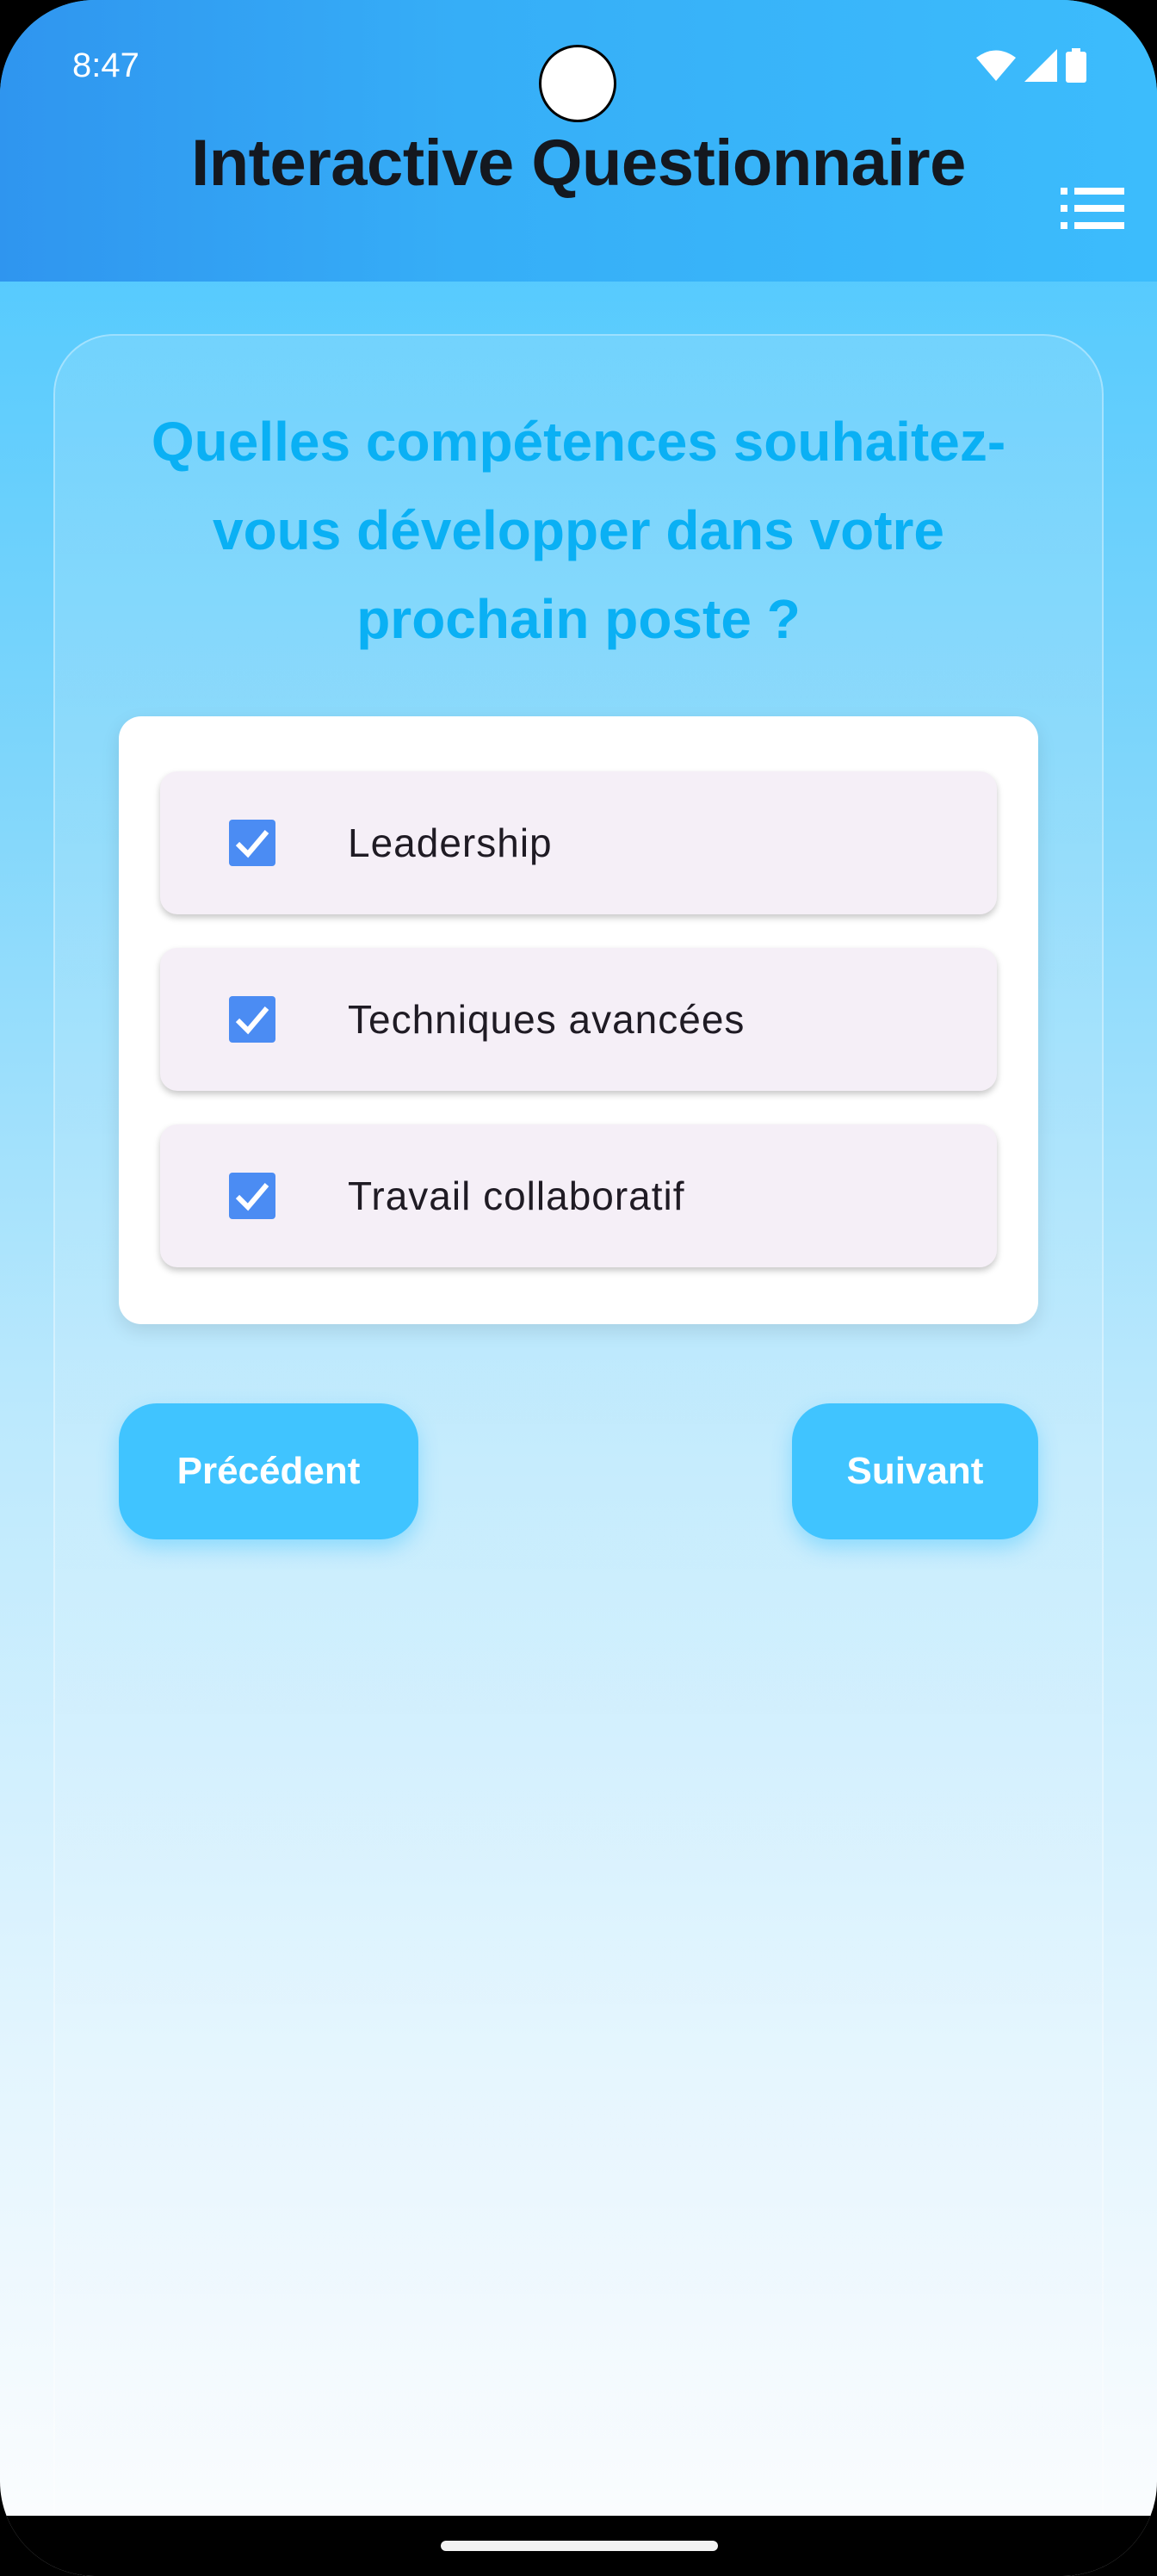 Image resolution: width=1157 pixels, height=2576 pixels. Describe the element at coordinates (578, 83) in the screenshot. I see `camera-cutout` at that location.